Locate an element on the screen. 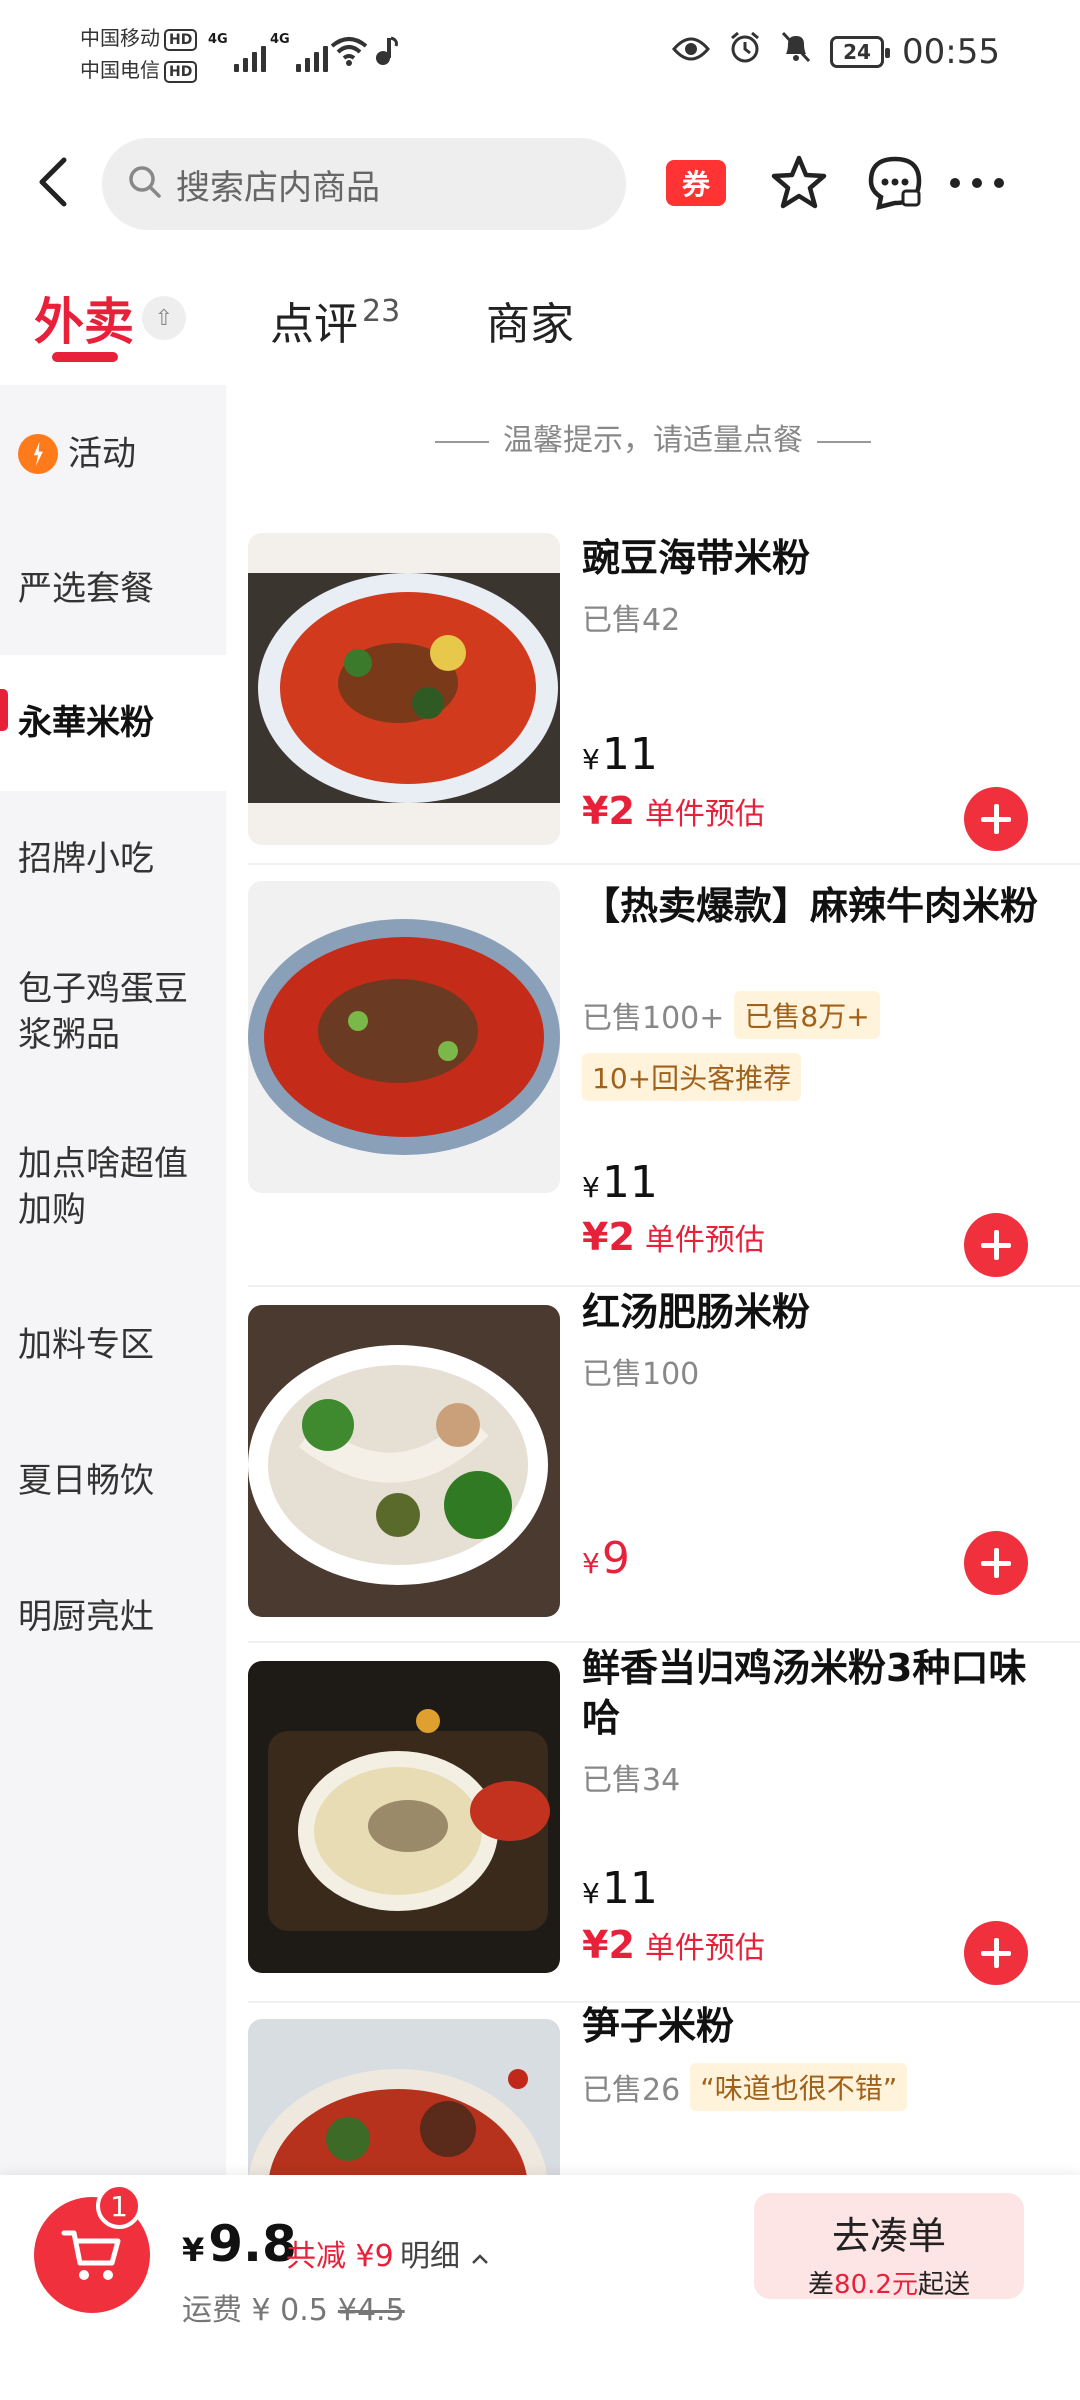 This screenshot has height=2400, width=1080. tab-reviews-label: 点评 is located at coordinates (314, 324).